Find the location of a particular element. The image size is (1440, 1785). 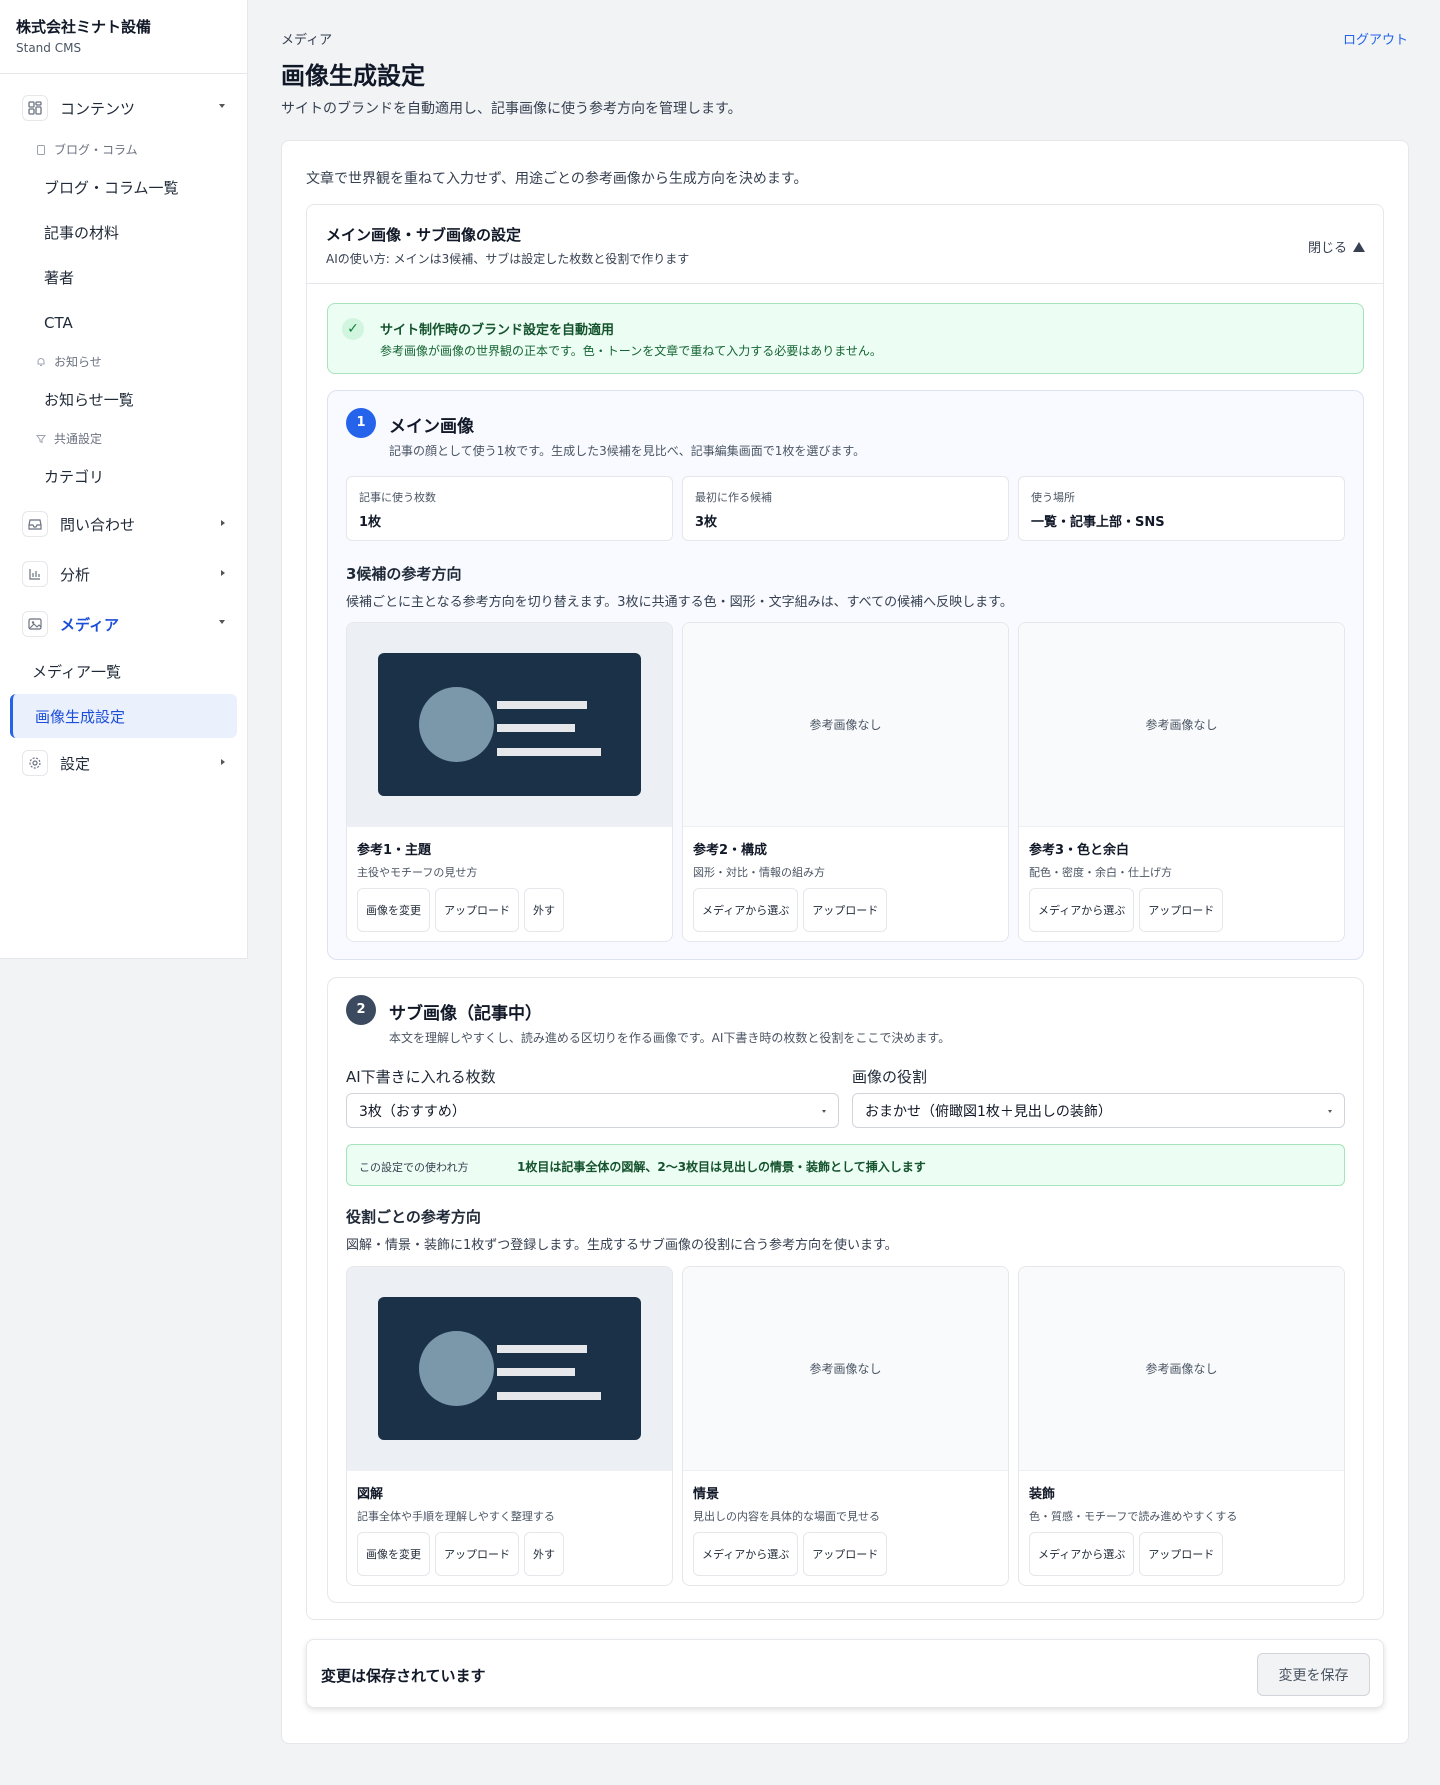

nav-group-analytics: 分析 is located at coordinates (123, 574).